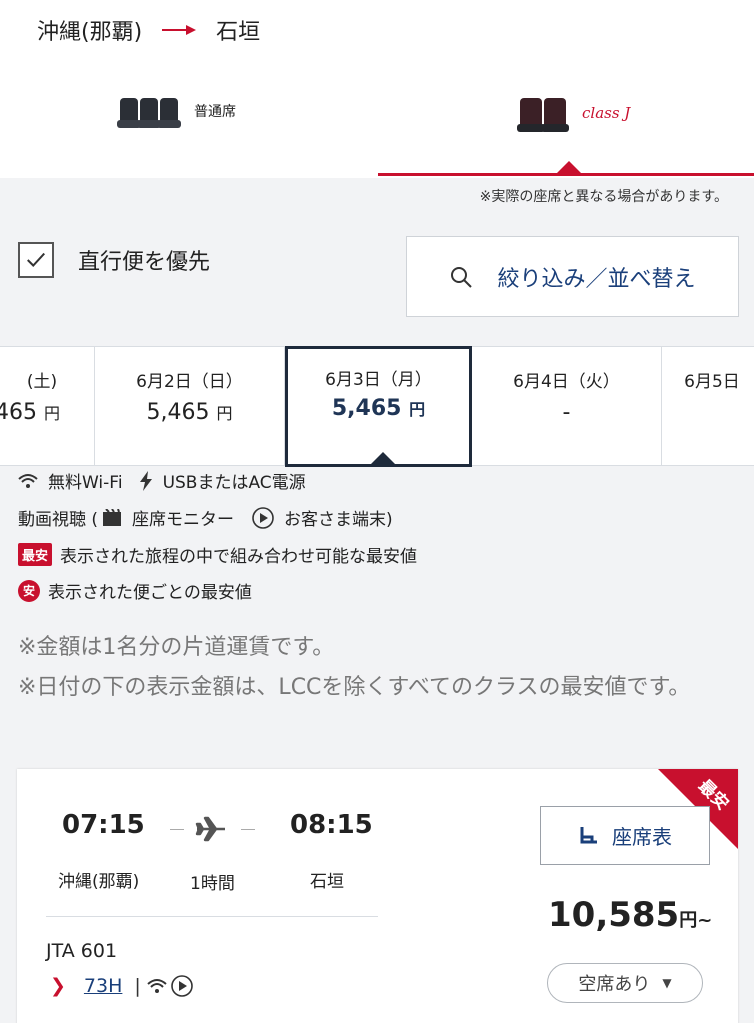 This screenshot has width=754, height=1023. Describe the element at coordinates (630, 915) in the screenshot. I see `fare-price: 10,585円~` at that location.